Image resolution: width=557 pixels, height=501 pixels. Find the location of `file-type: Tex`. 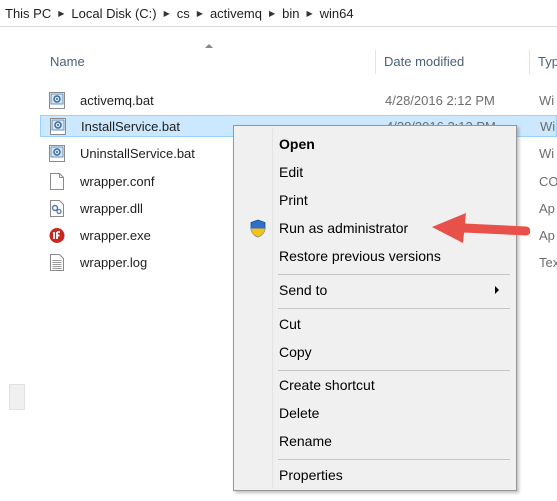

file-type: Tex is located at coordinates (548, 262).